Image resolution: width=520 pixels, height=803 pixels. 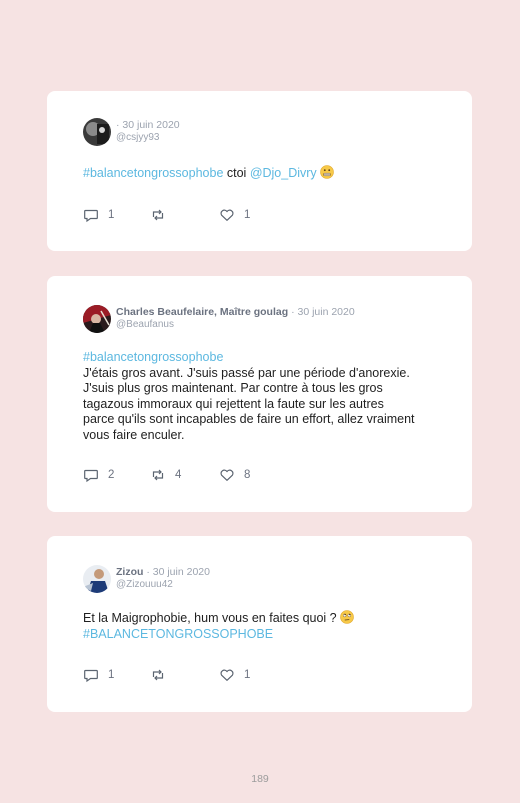 What do you see at coordinates (347, 617) in the screenshot?
I see `rolling-eyes-emoji-icon` at bounding box center [347, 617].